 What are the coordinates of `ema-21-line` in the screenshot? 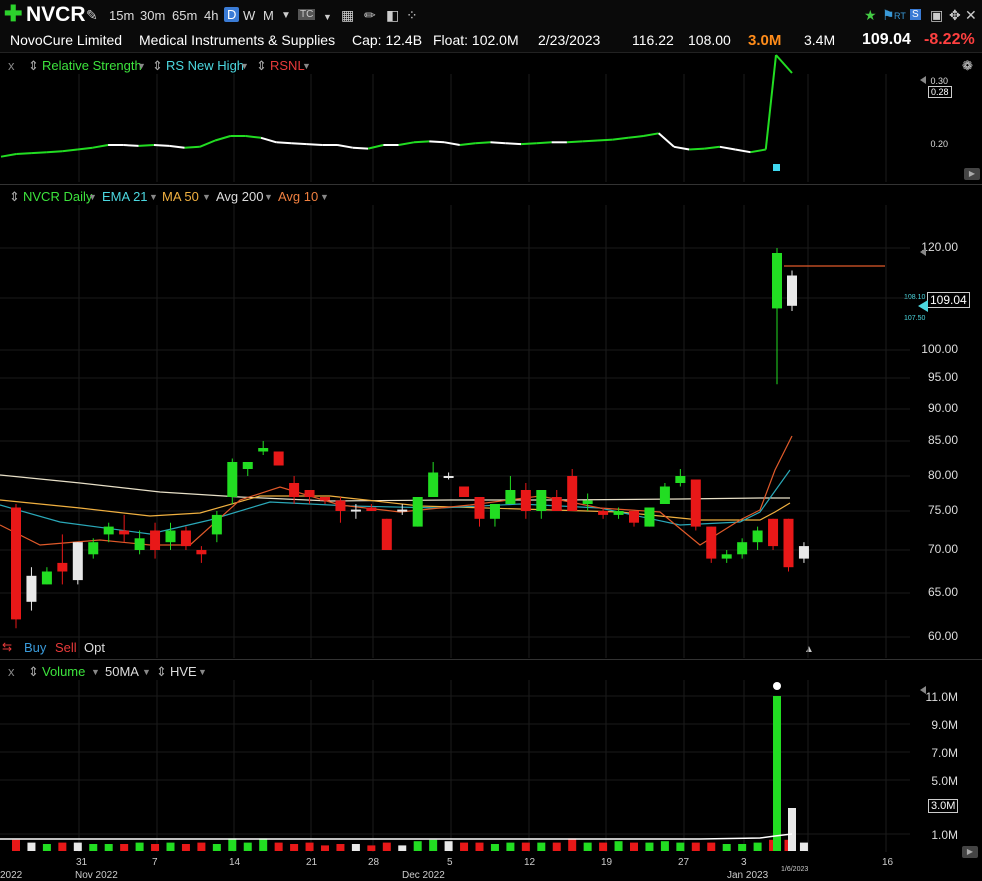 It's located at (395, 502).